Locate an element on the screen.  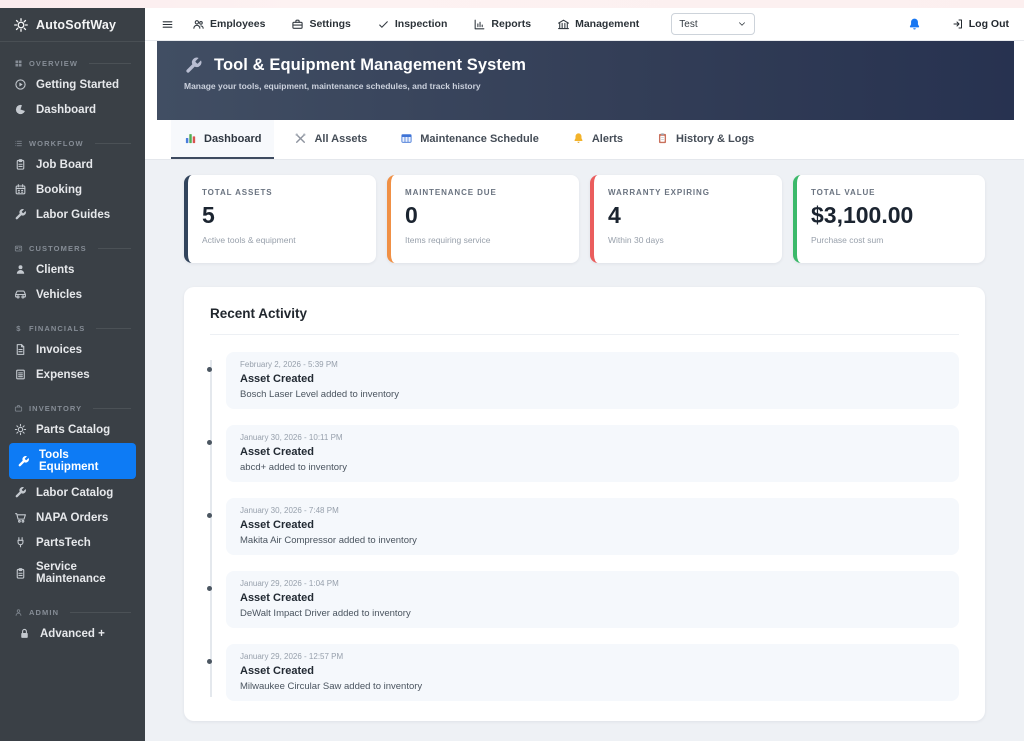
bank-icon is located at coordinates (563, 24).